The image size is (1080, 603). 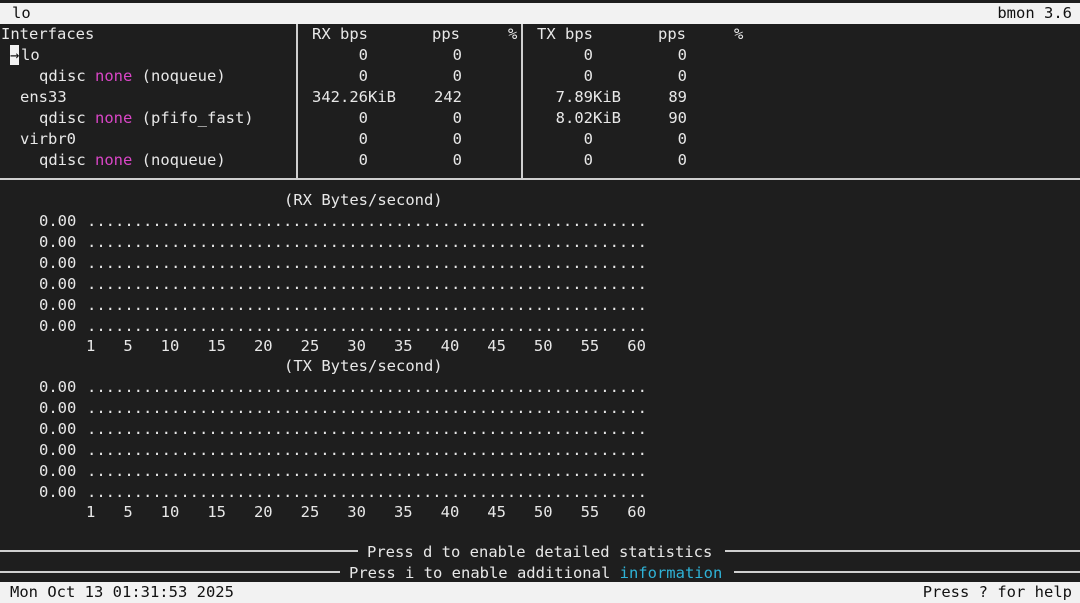 What do you see at coordinates (588, 97) in the screenshot?
I see `tx-bps-value: 7.89KiB` at bounding box center [588, 97].